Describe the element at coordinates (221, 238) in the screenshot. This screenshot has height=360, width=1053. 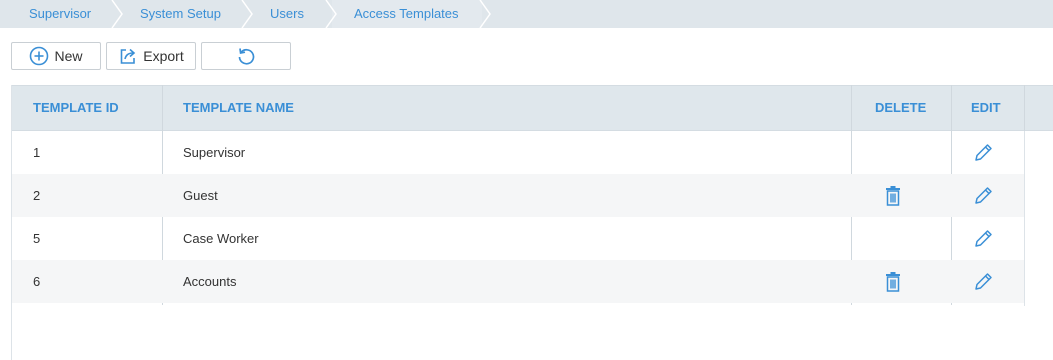
I see `cell-template-name: Case Worker` at that location.